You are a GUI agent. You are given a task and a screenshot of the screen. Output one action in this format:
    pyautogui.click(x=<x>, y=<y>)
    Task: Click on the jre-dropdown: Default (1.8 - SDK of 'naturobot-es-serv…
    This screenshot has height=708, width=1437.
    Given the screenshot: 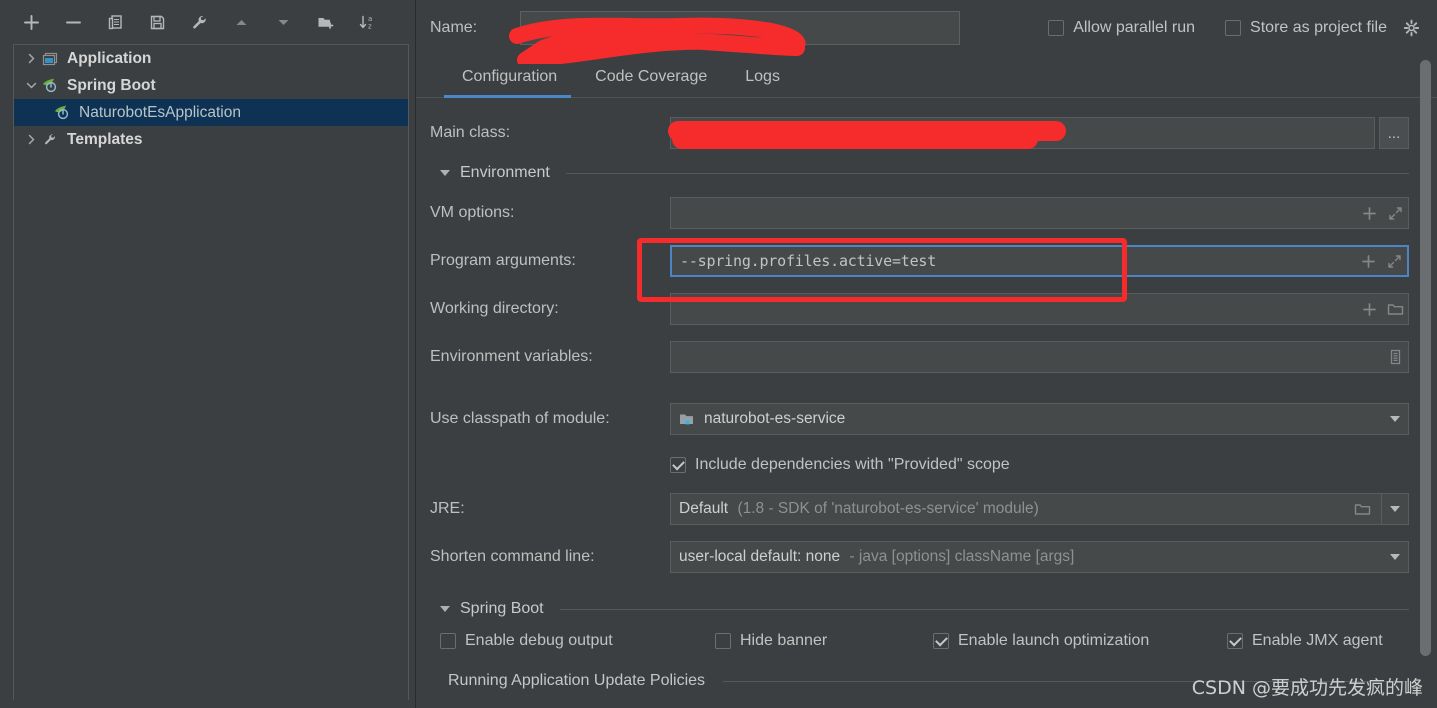 What is the action you would take?
    pyautogui.click(x=1039, y=509)
    